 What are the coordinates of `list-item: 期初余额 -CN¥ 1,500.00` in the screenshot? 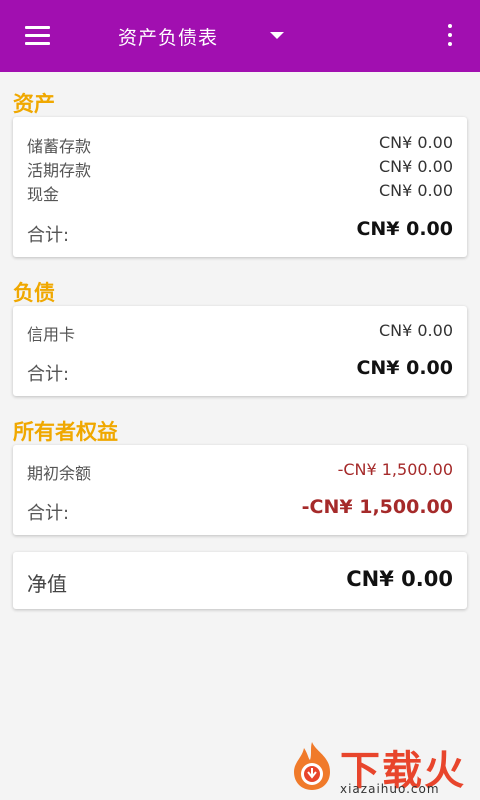 It's located at (240, 470).